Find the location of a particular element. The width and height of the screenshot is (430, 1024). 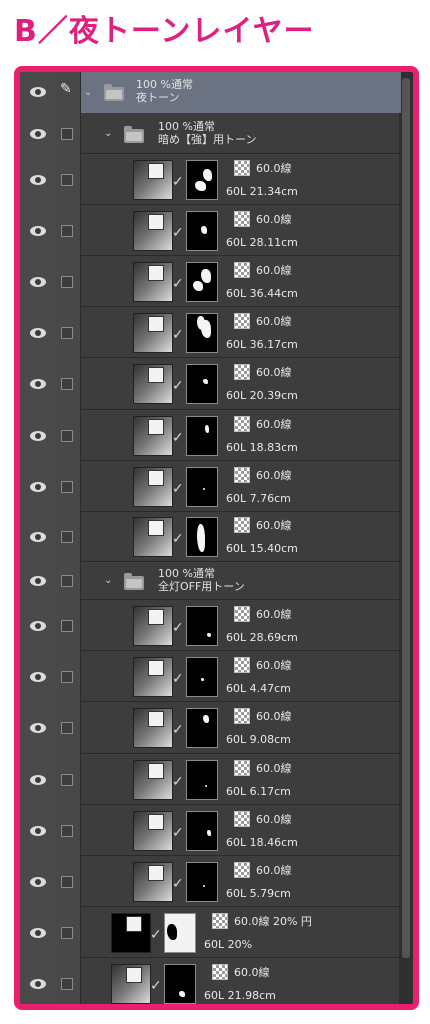

layer-row: ✓ 60.0線 60L 15.40cm is located at coordinates (210, 537).